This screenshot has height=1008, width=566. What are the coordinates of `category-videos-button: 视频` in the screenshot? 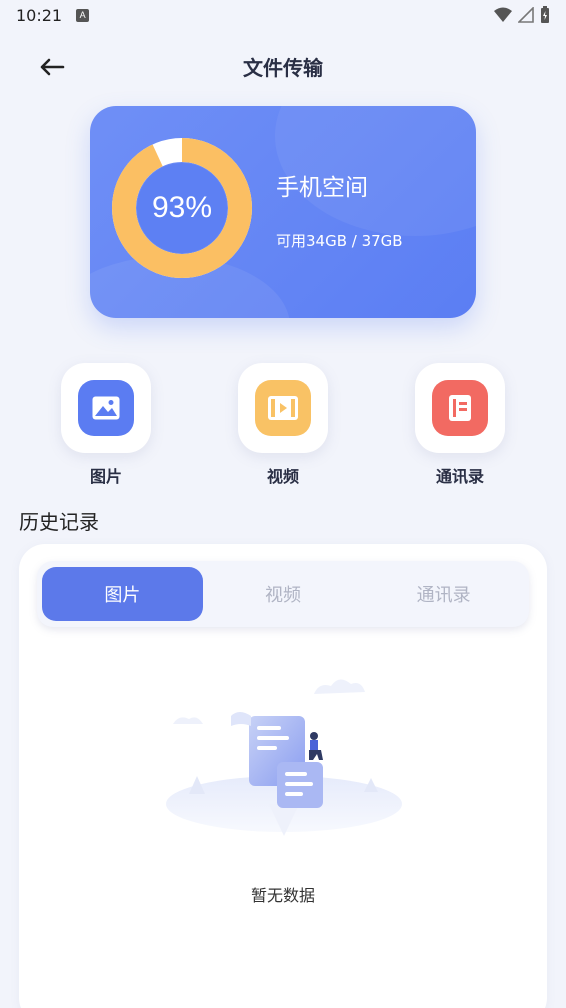 It's located at (283, 425).